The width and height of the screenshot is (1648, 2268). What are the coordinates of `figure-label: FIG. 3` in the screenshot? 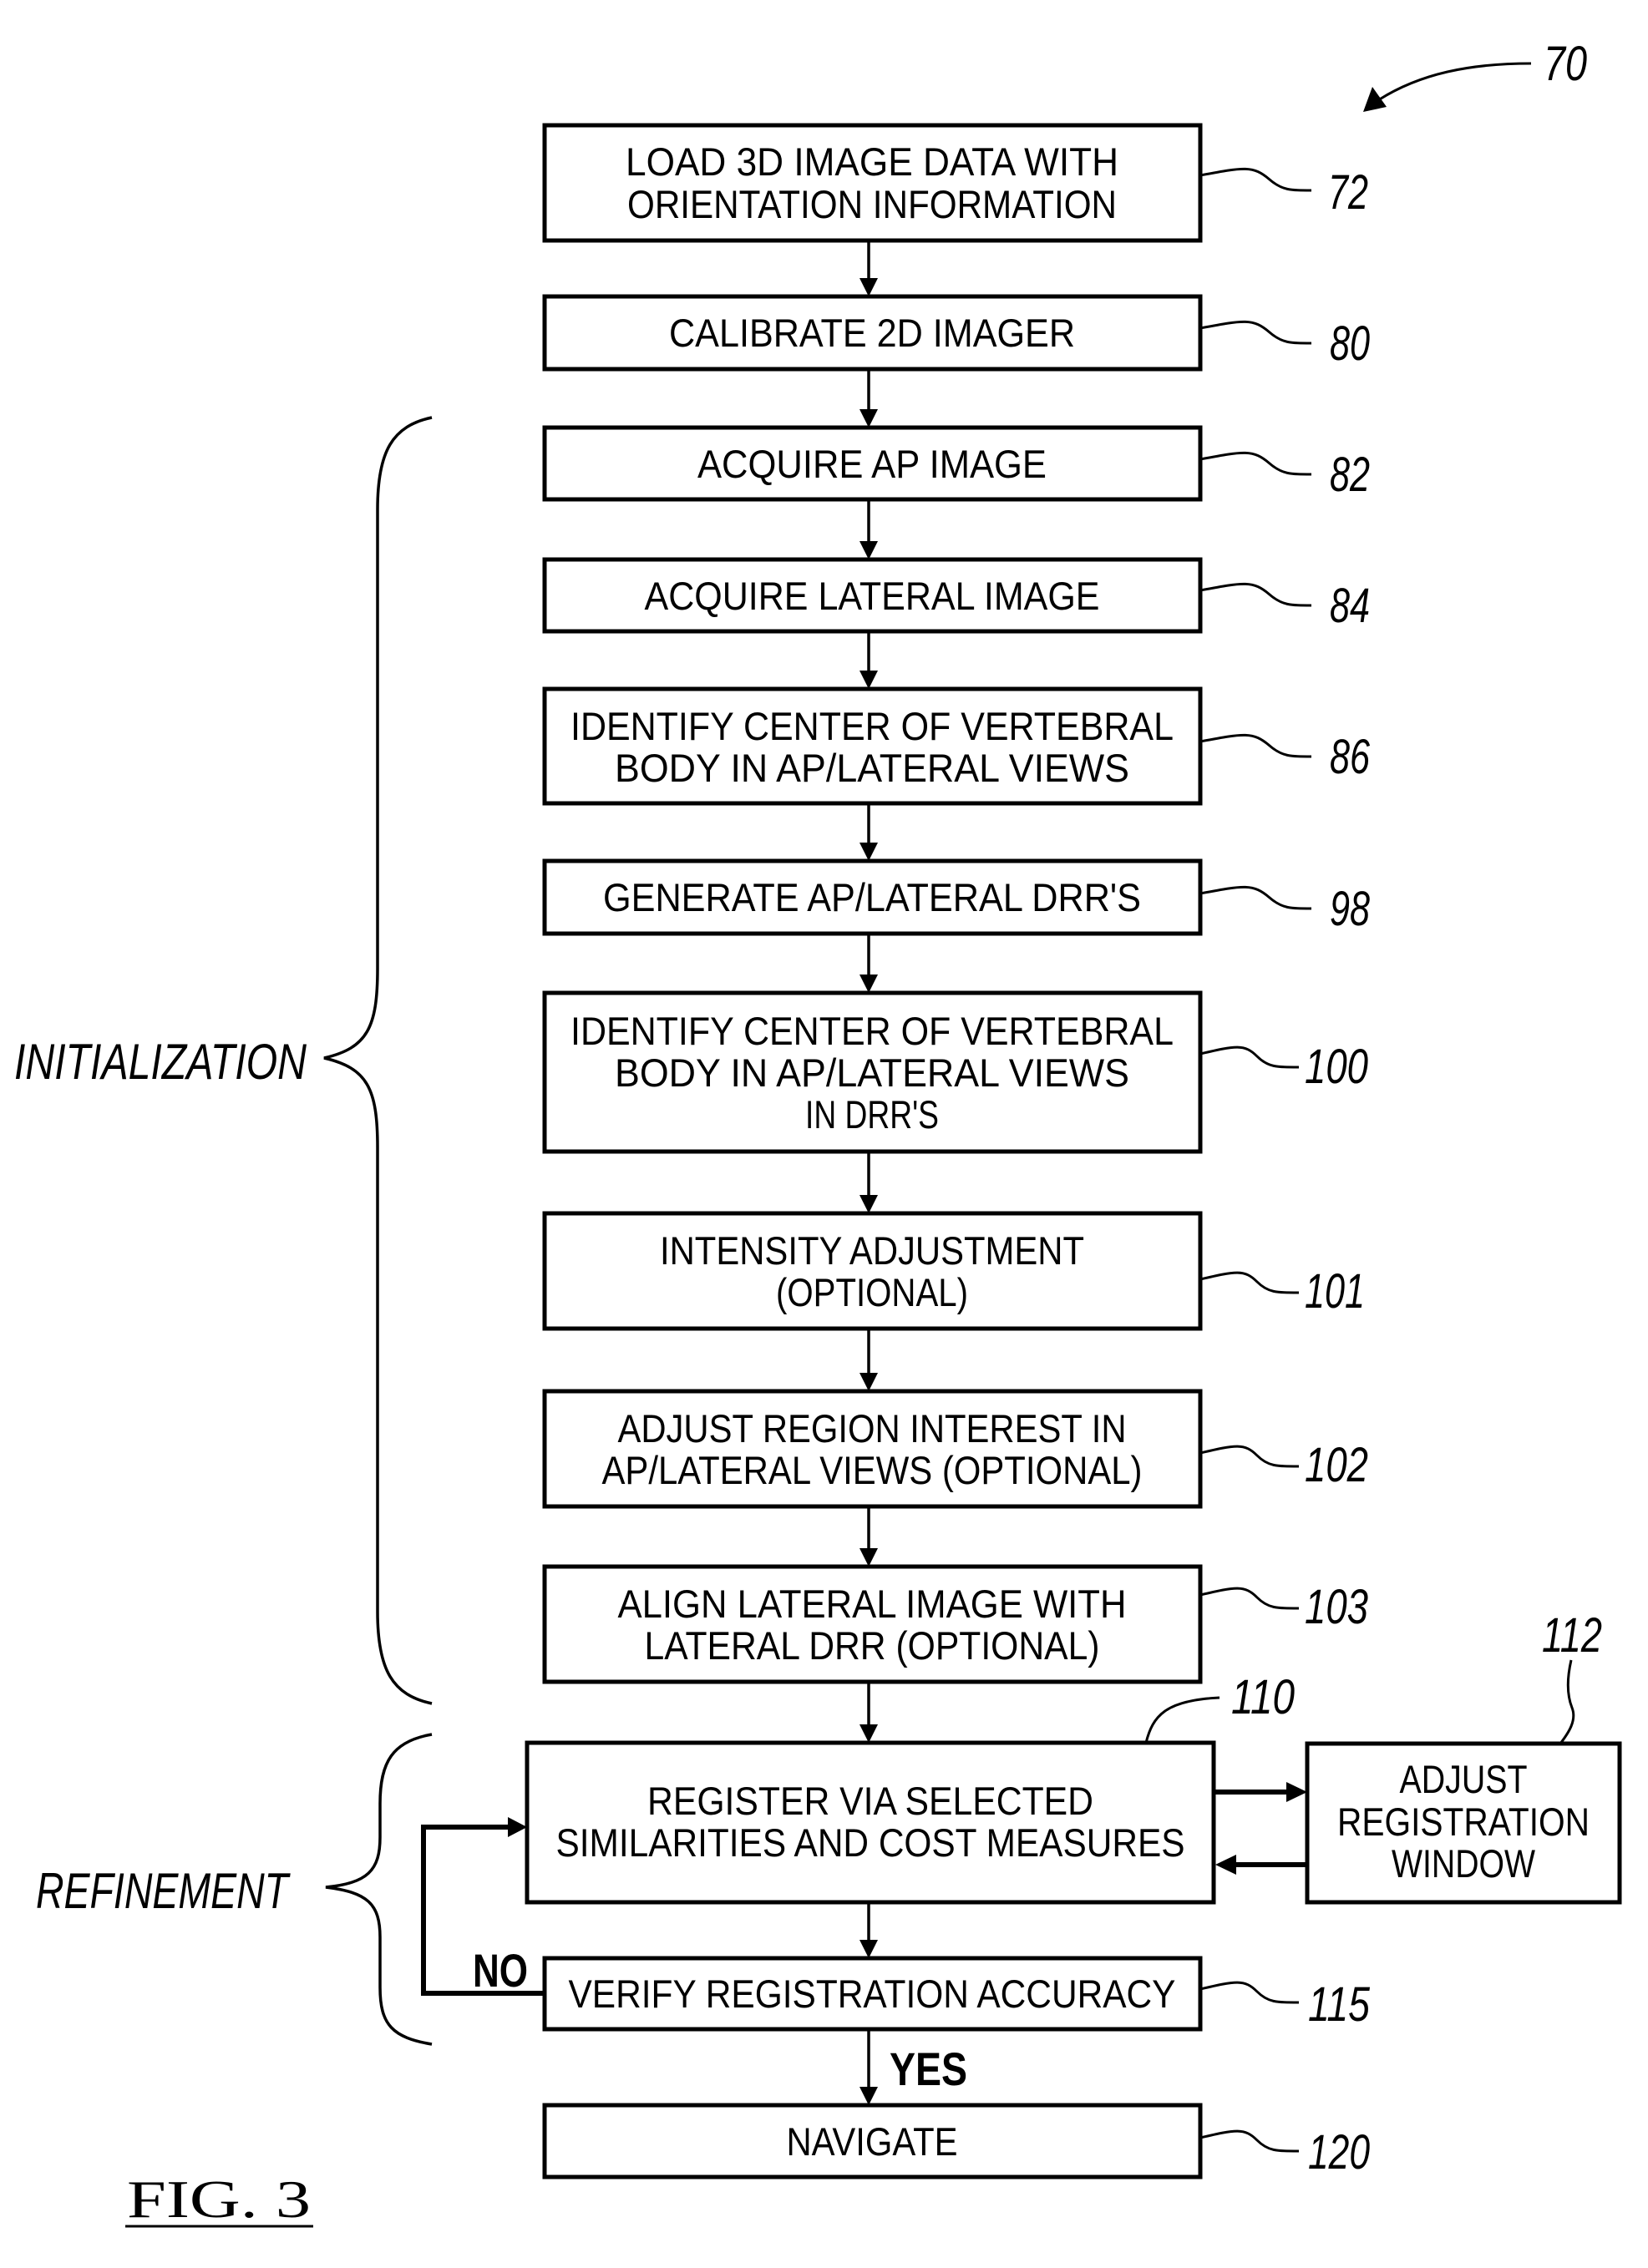 It's located at (219, 2199).